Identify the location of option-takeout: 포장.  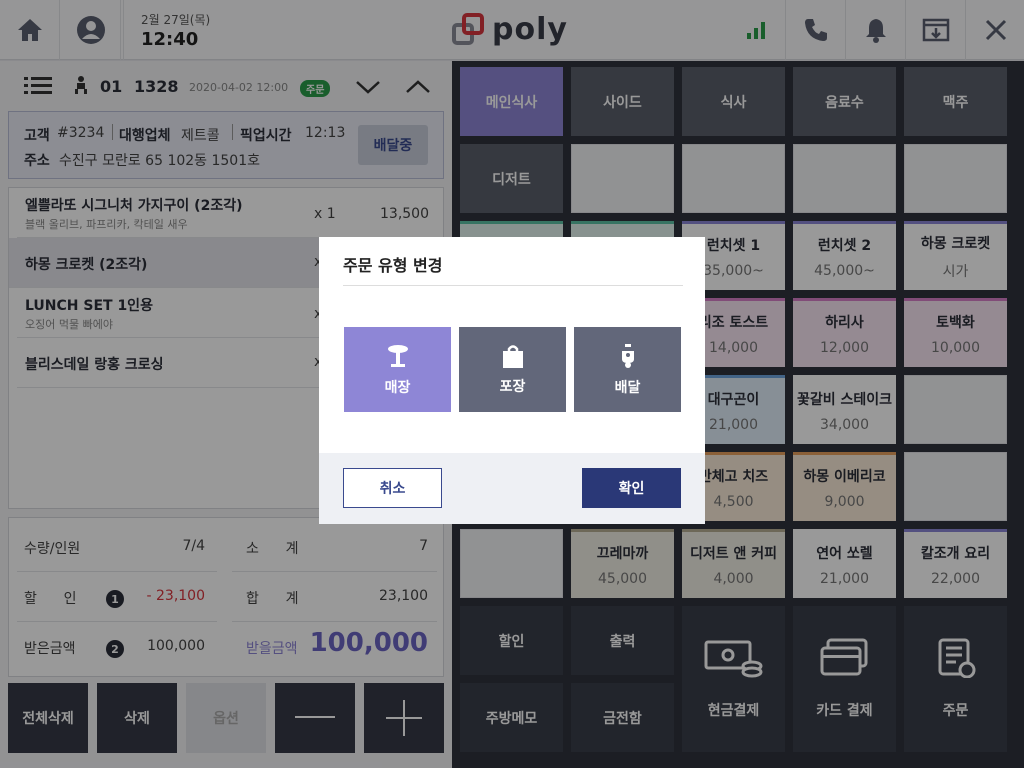
(512, 369).